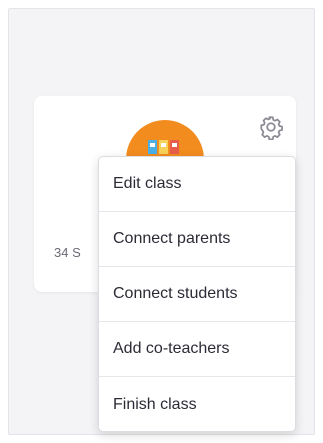 The height and width of the screenshot is (443, 323). What do you see at coordinates (197, 349) in the screenshot?
I see `add-co-teachers-menu-item: Add co-teachers` at bounding box center [197, 349].